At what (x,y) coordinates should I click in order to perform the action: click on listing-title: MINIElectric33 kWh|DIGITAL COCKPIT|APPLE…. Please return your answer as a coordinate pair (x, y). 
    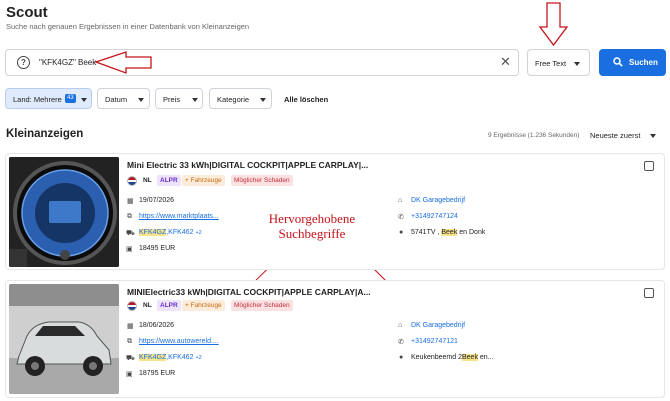
    Looking at the image, I should click on (249, 292).